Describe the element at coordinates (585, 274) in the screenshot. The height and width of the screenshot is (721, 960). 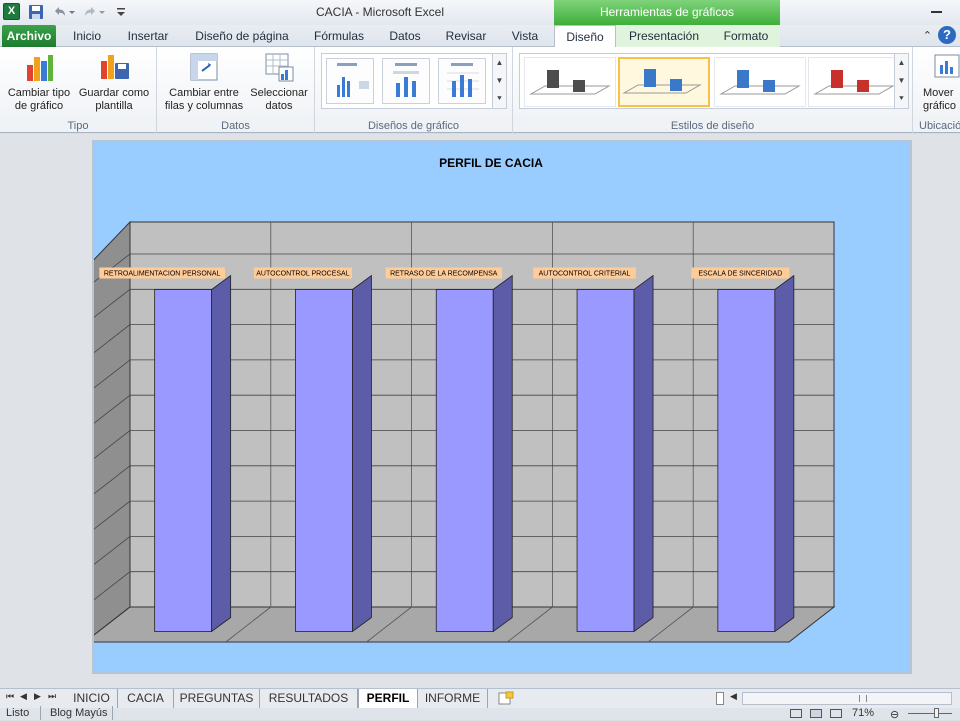
I see `data-label: AUTOCONTROL CRITERIAL` at that location.